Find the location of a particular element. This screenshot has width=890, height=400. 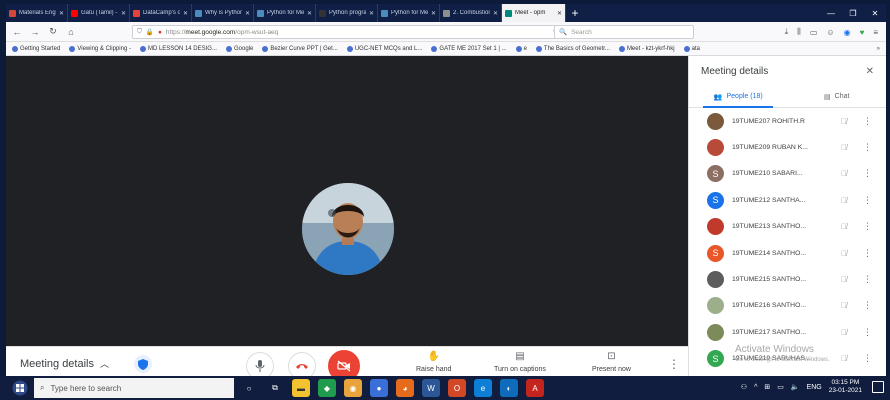

word-icon: W is located at coordinates (431, 388).